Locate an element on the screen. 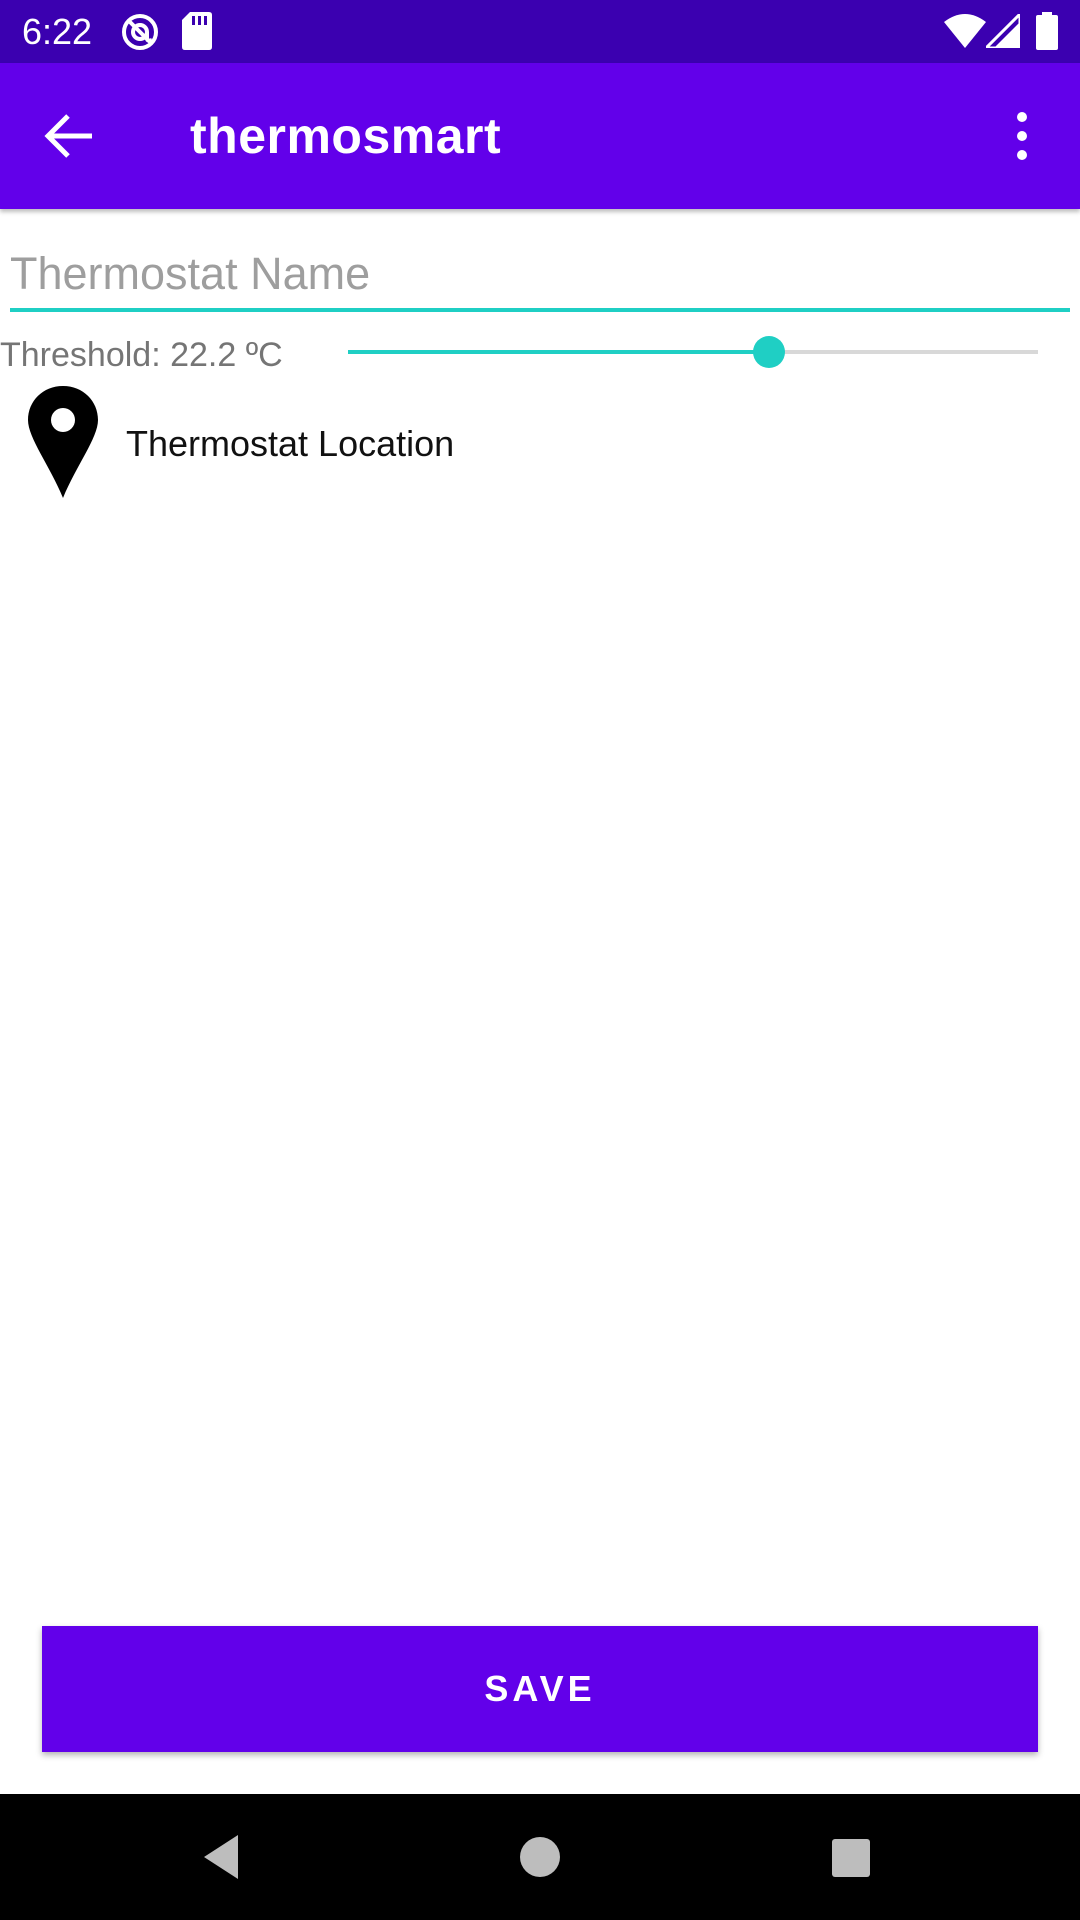  status-bar: 6:22 is located at coordinates (540, 31).